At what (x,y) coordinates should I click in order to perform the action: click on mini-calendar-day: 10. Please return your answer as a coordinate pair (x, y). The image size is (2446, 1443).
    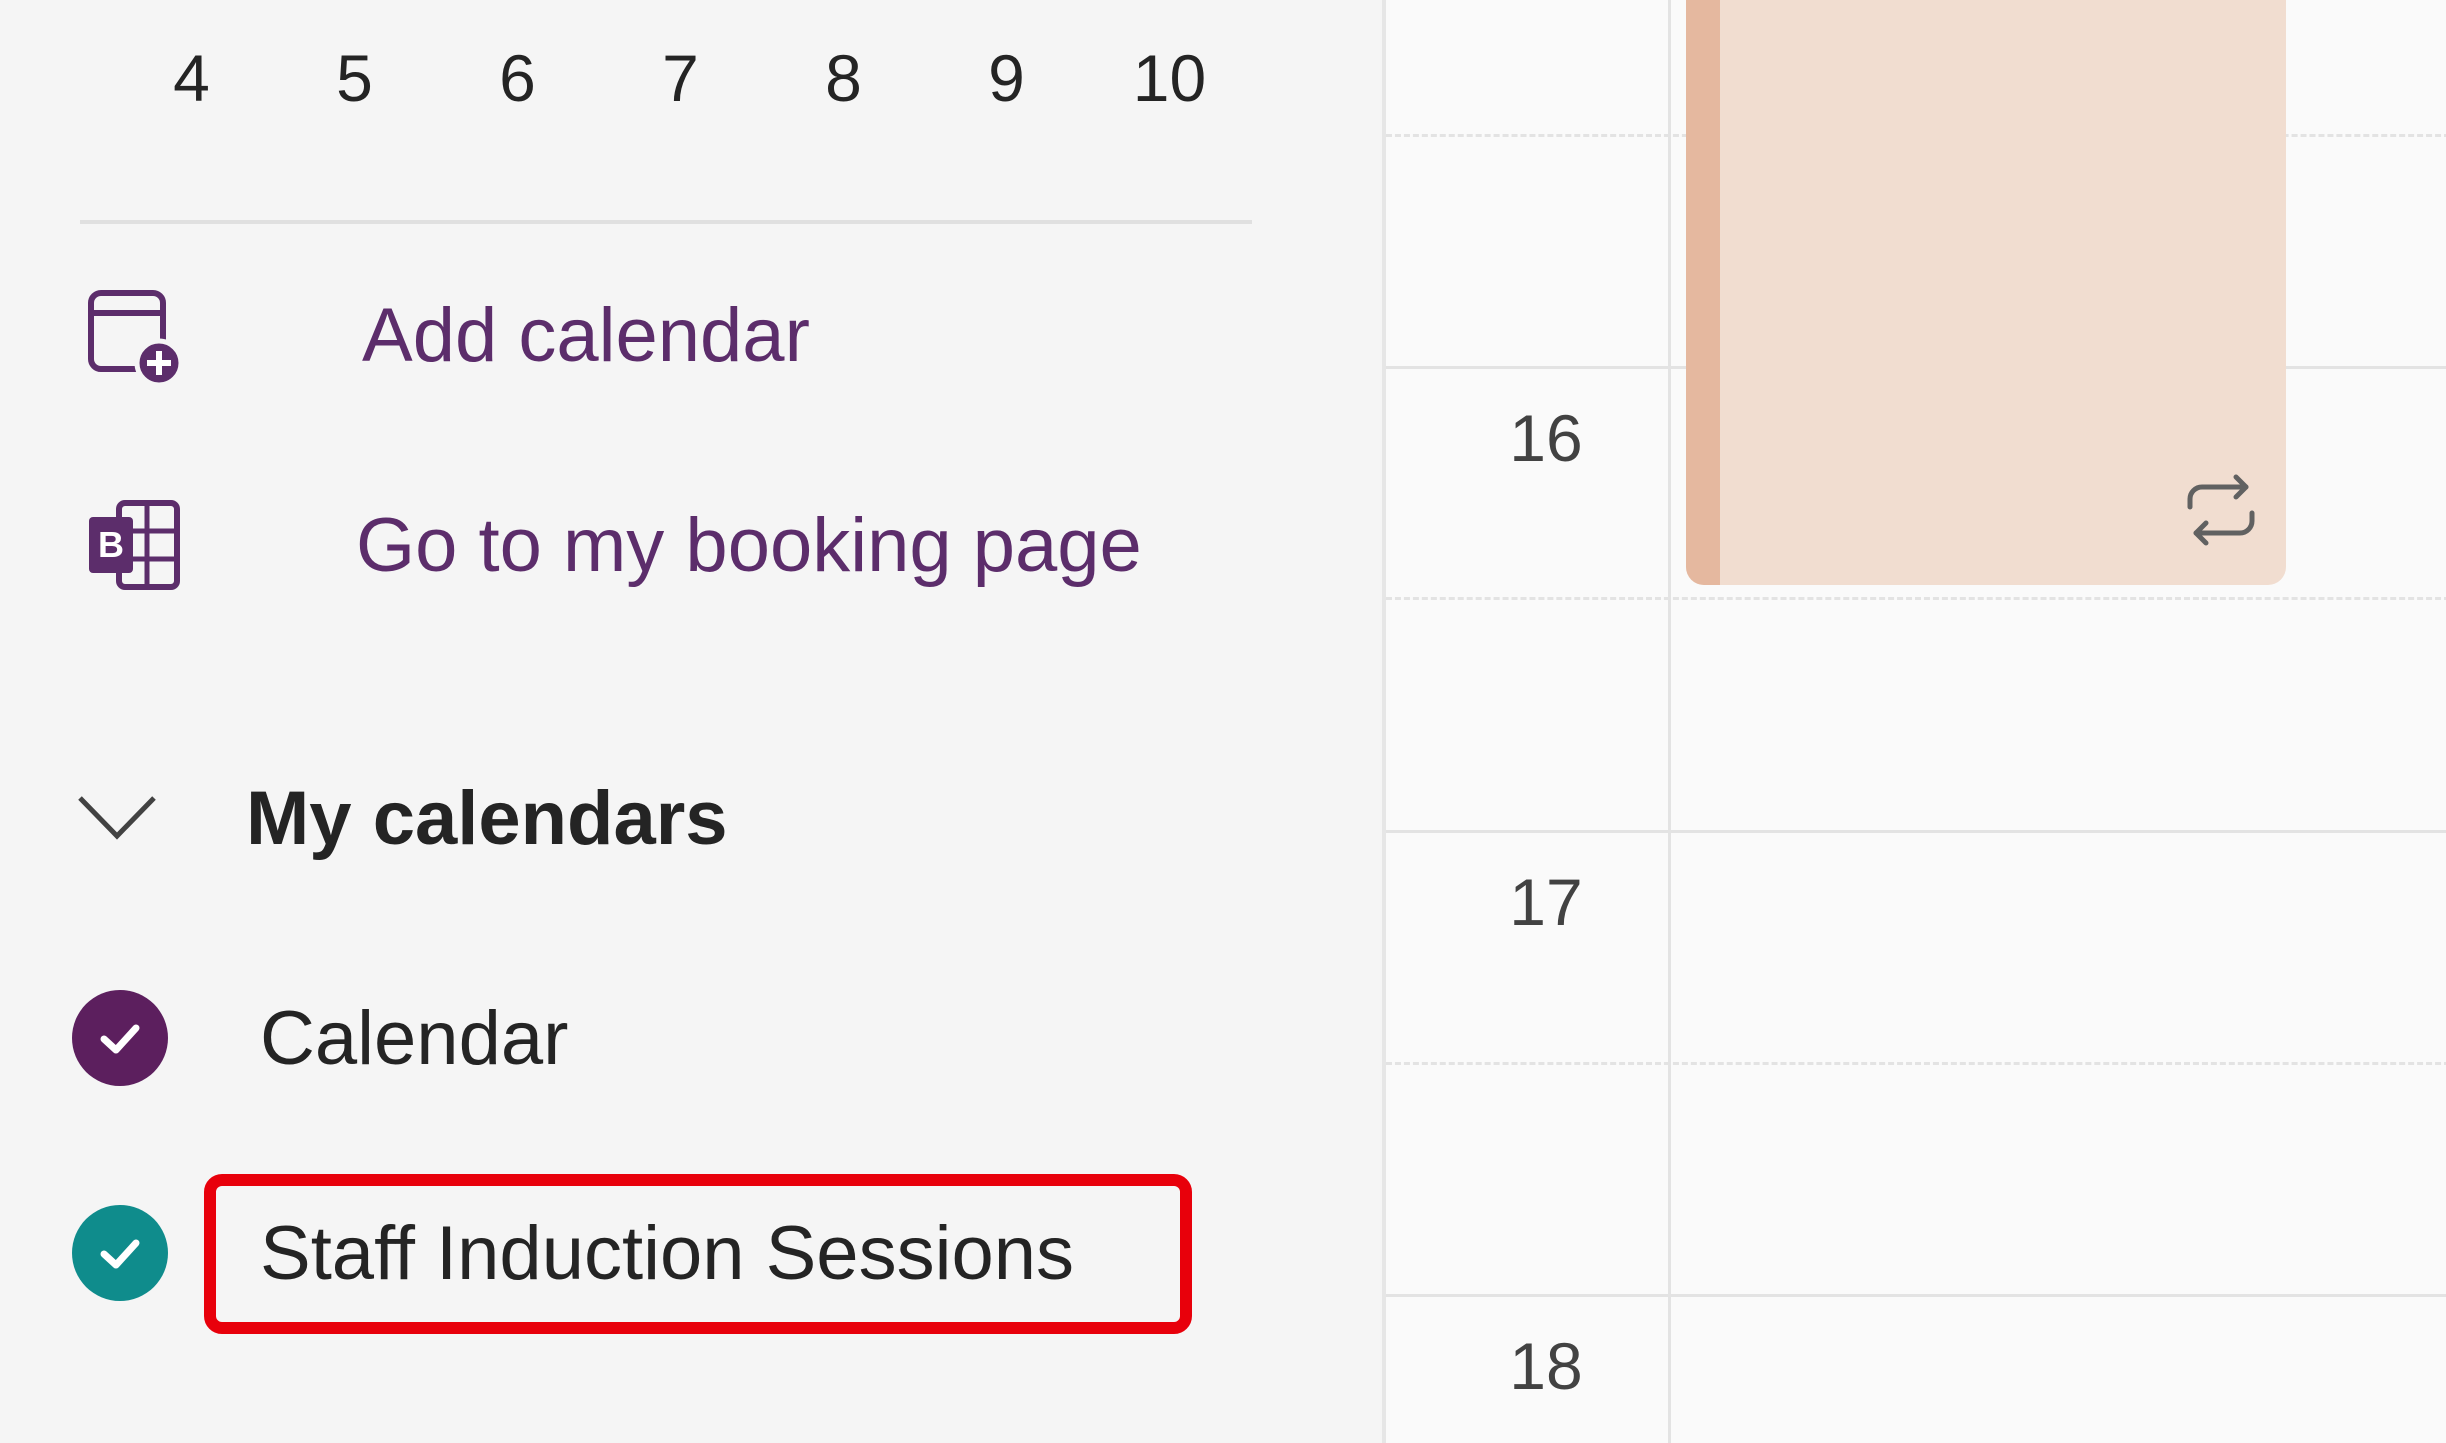
    Looking at the image, I should click on (1169, 78).